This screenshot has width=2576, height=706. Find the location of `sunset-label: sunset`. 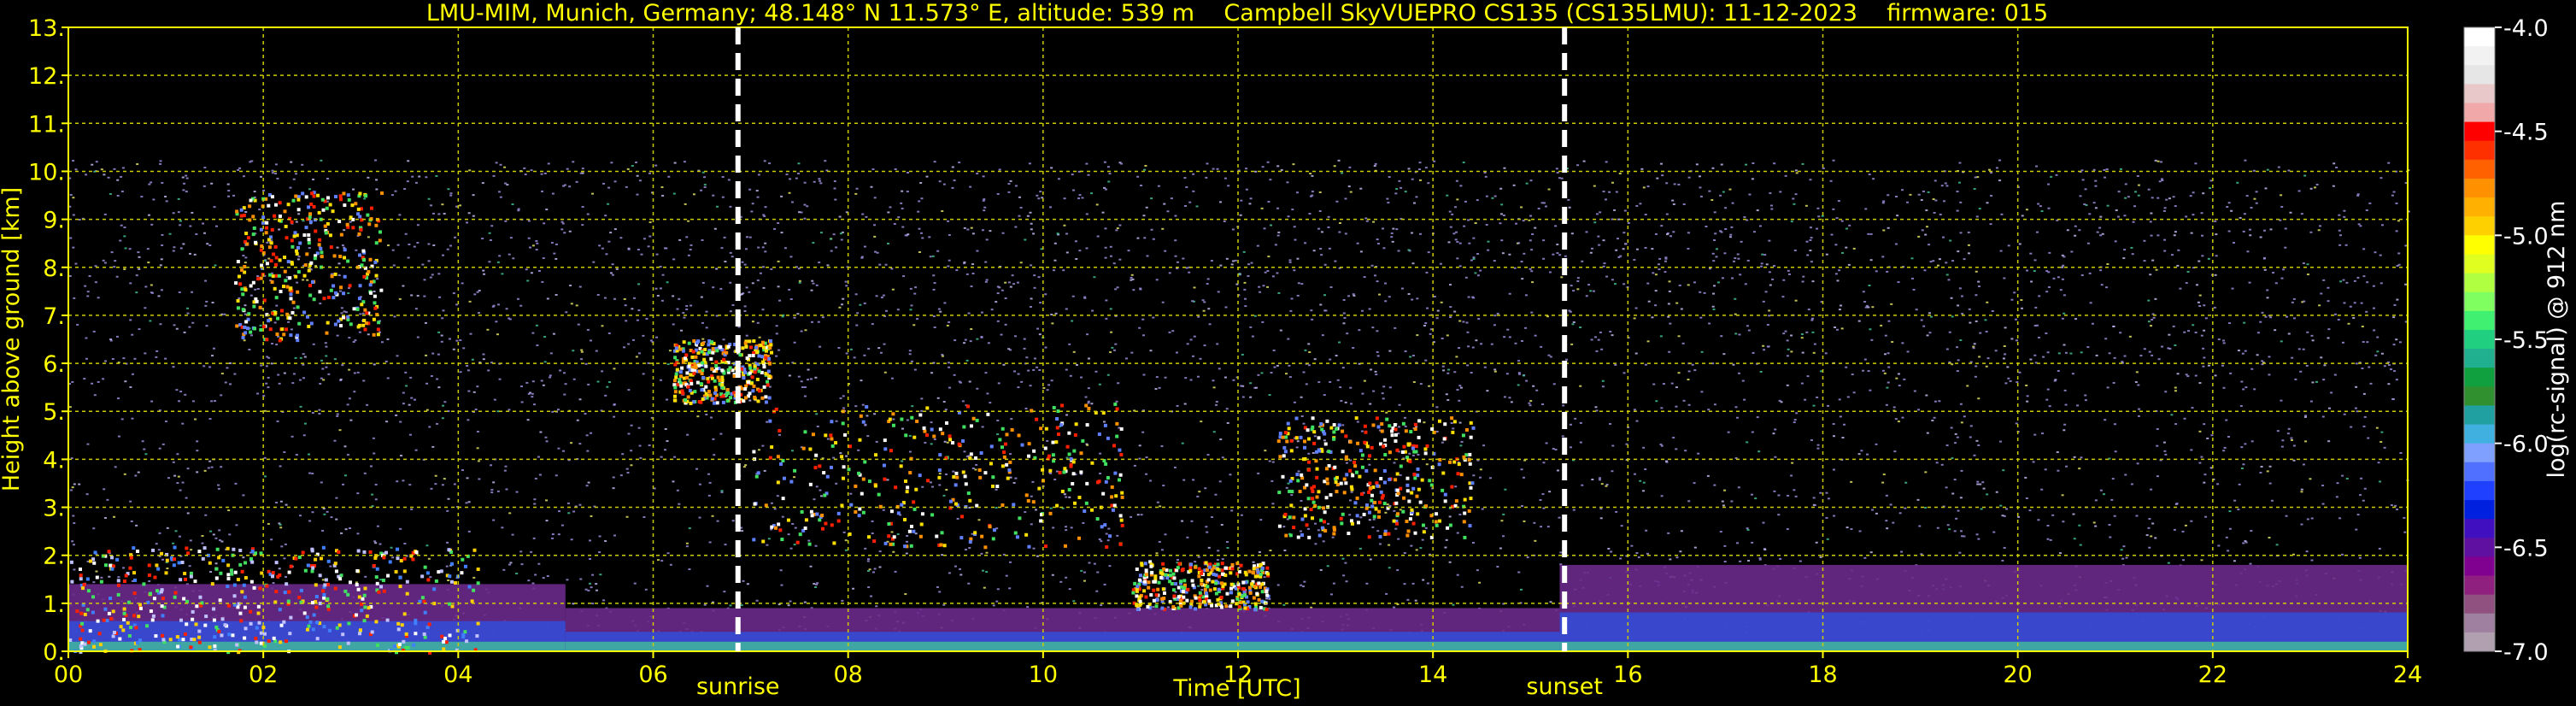

sunset-label: sunset is located at coordinates (1564, 687).